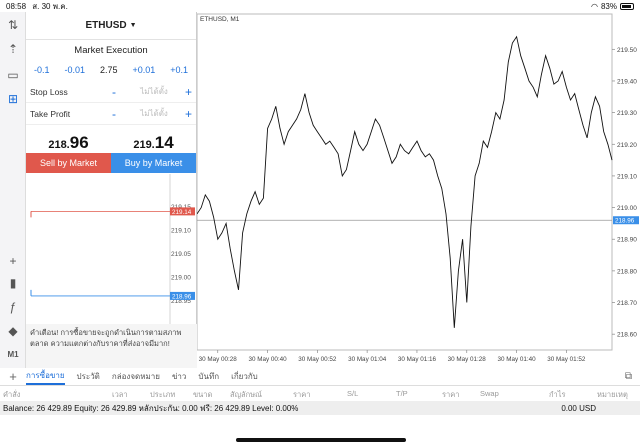 Image resolution: width=640 pixels, height=447 pixels. I want to click on col-order: คำสั่ง, so click(12, 394).